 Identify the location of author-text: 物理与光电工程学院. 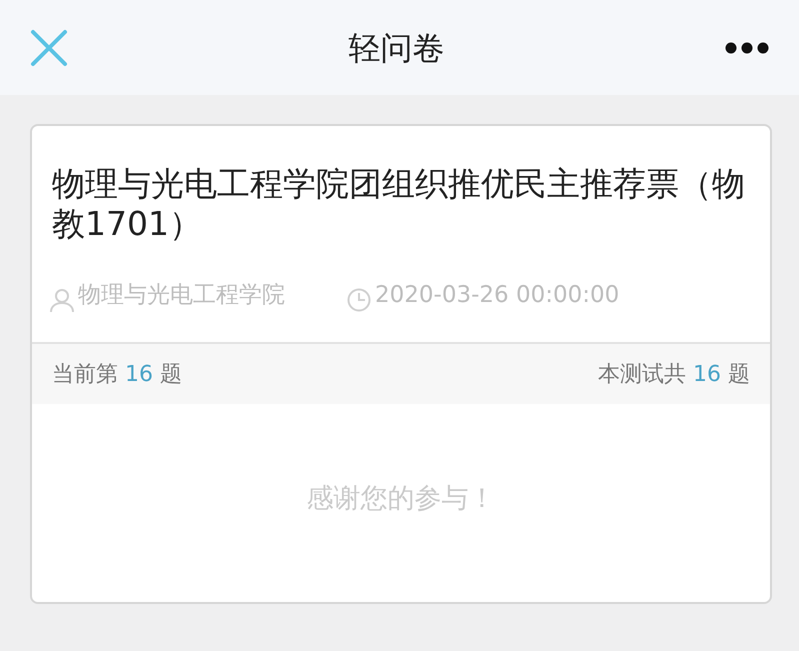
(181, 295).